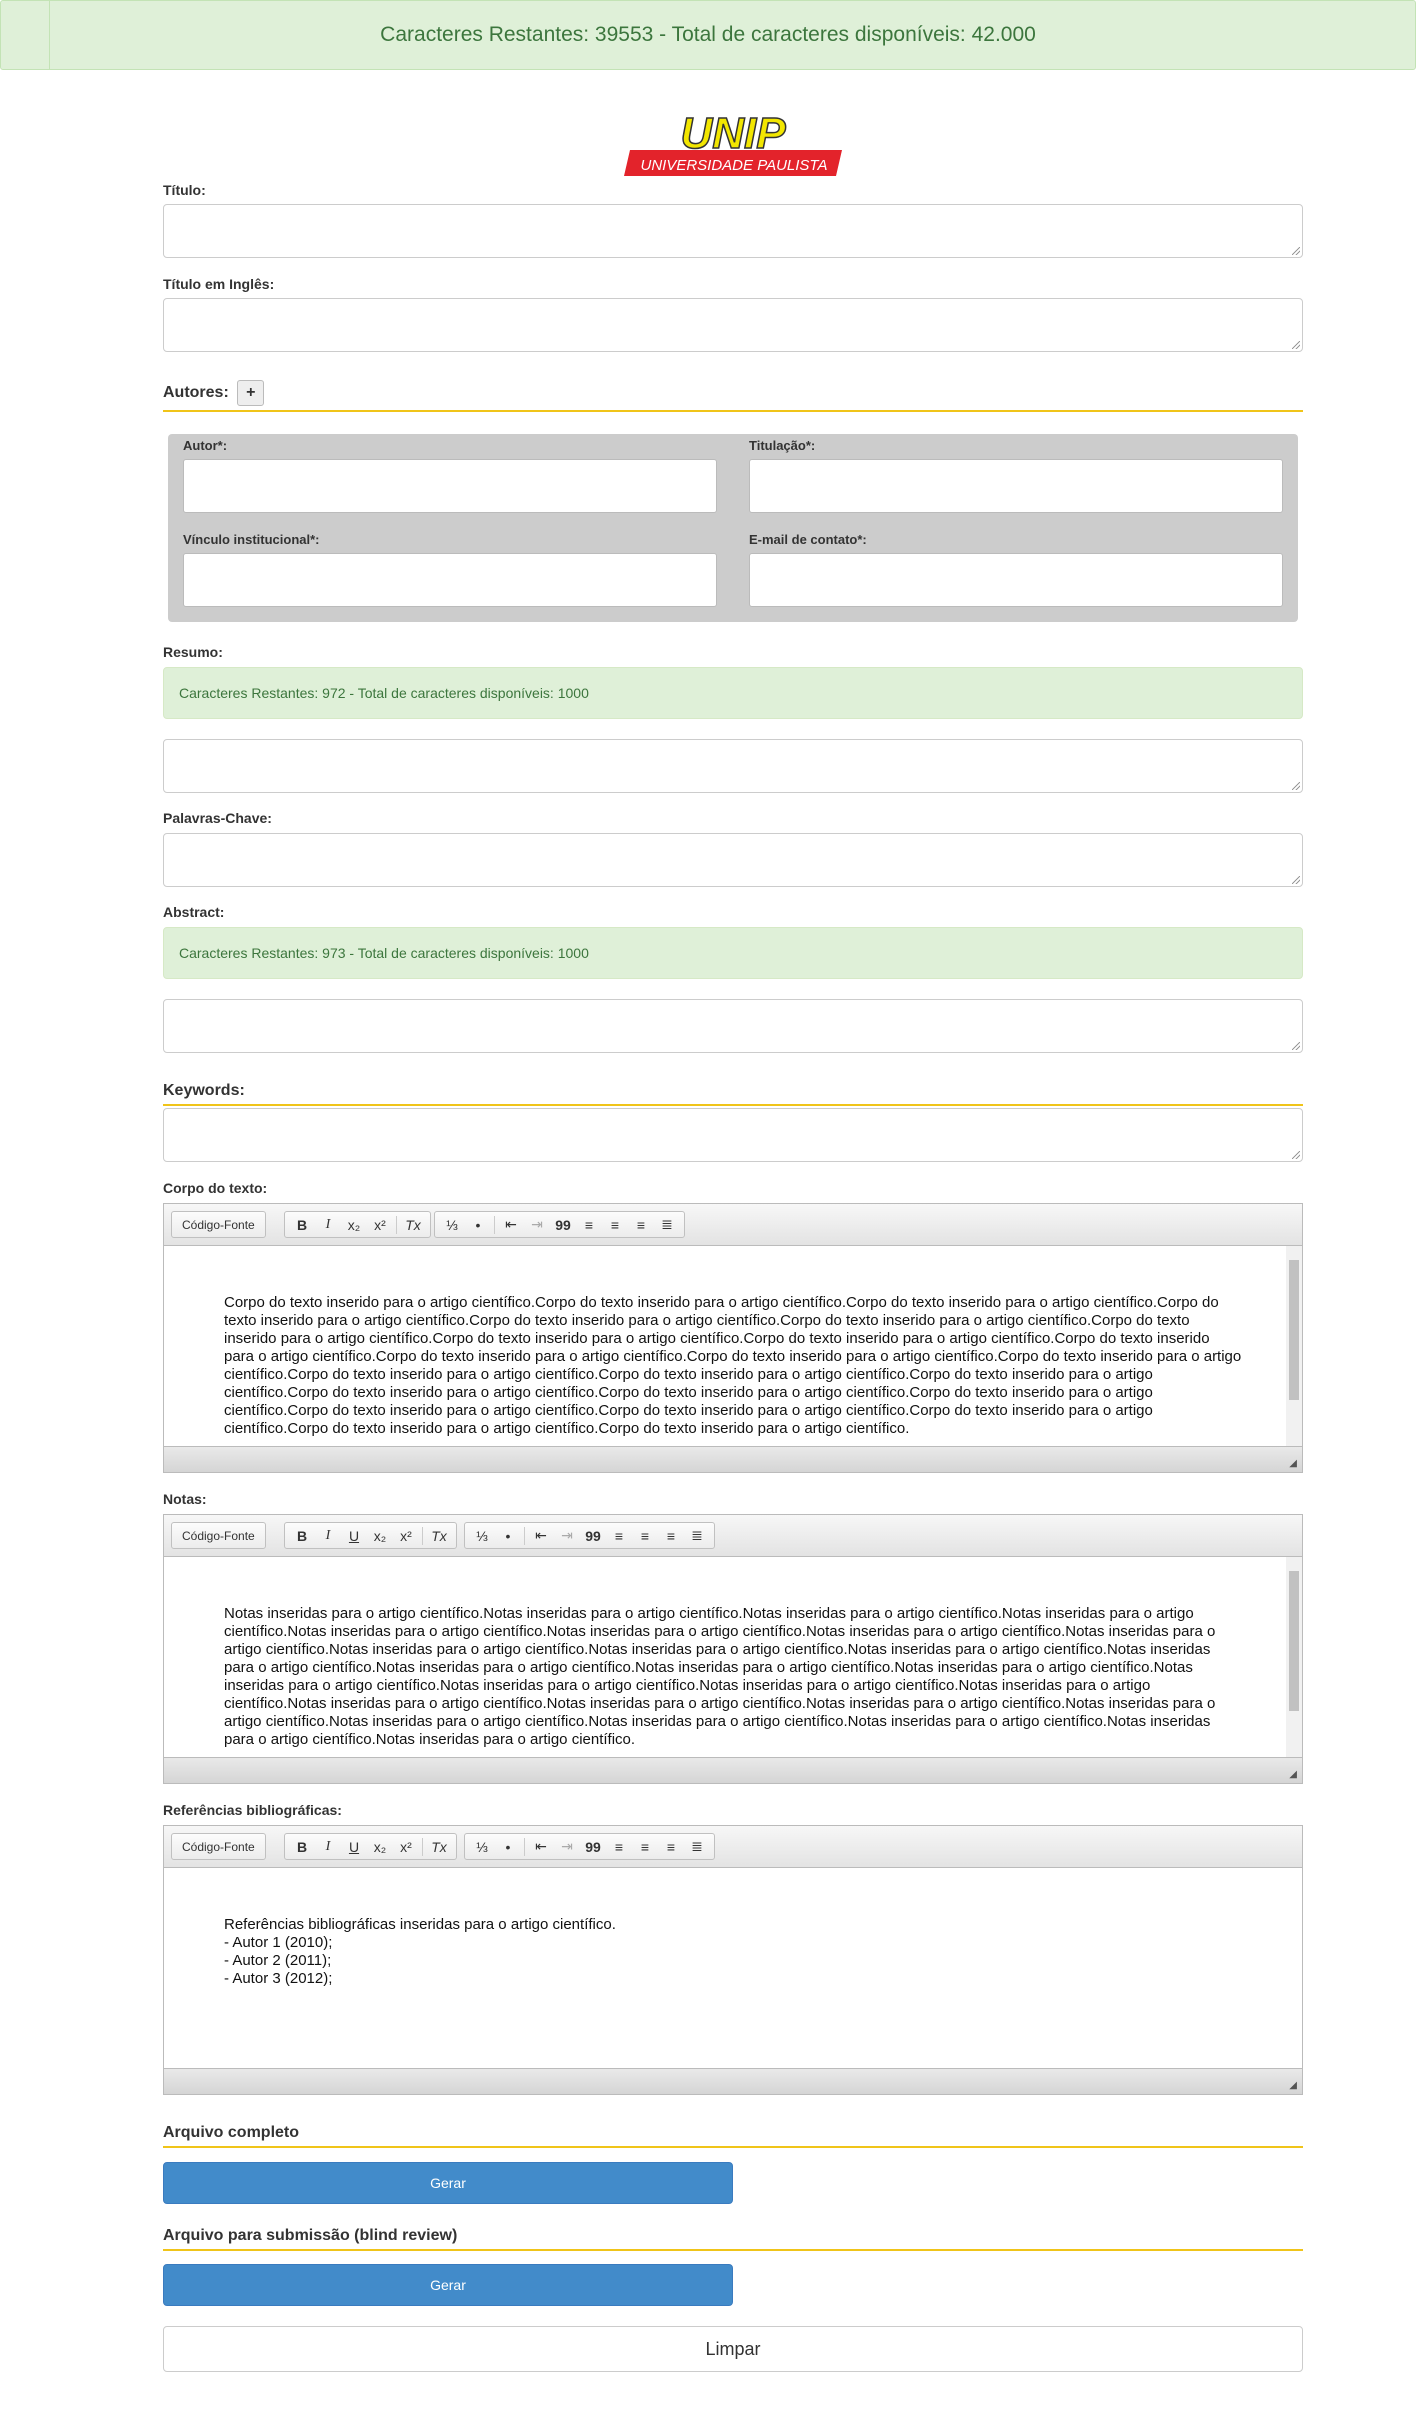  What do you see at coordinates (194, 912) in the screenshot?
I see `abstract-label: Abstract:` at bounding box center [194, 912].